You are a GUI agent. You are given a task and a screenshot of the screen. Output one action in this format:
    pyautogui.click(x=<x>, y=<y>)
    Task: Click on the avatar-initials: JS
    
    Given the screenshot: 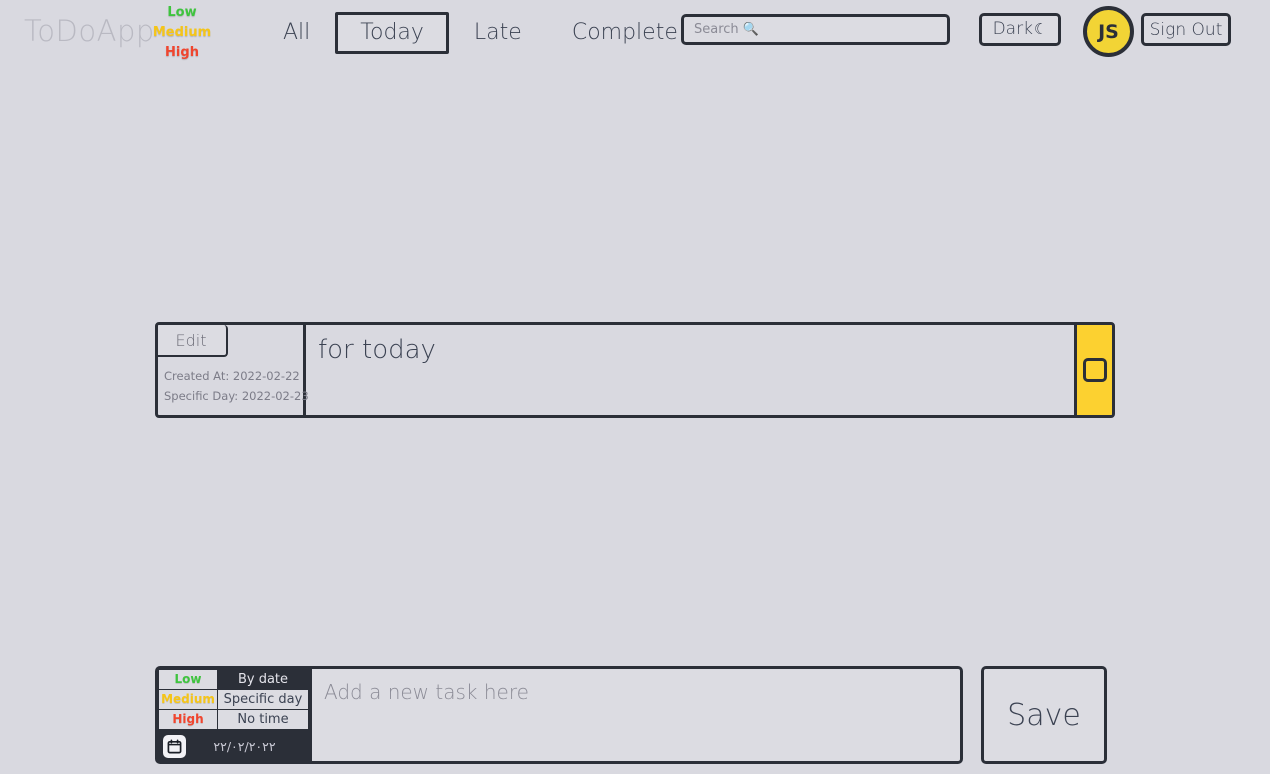 What is the action you would take?
    pyautogui.click(x=1108, y=31)
    